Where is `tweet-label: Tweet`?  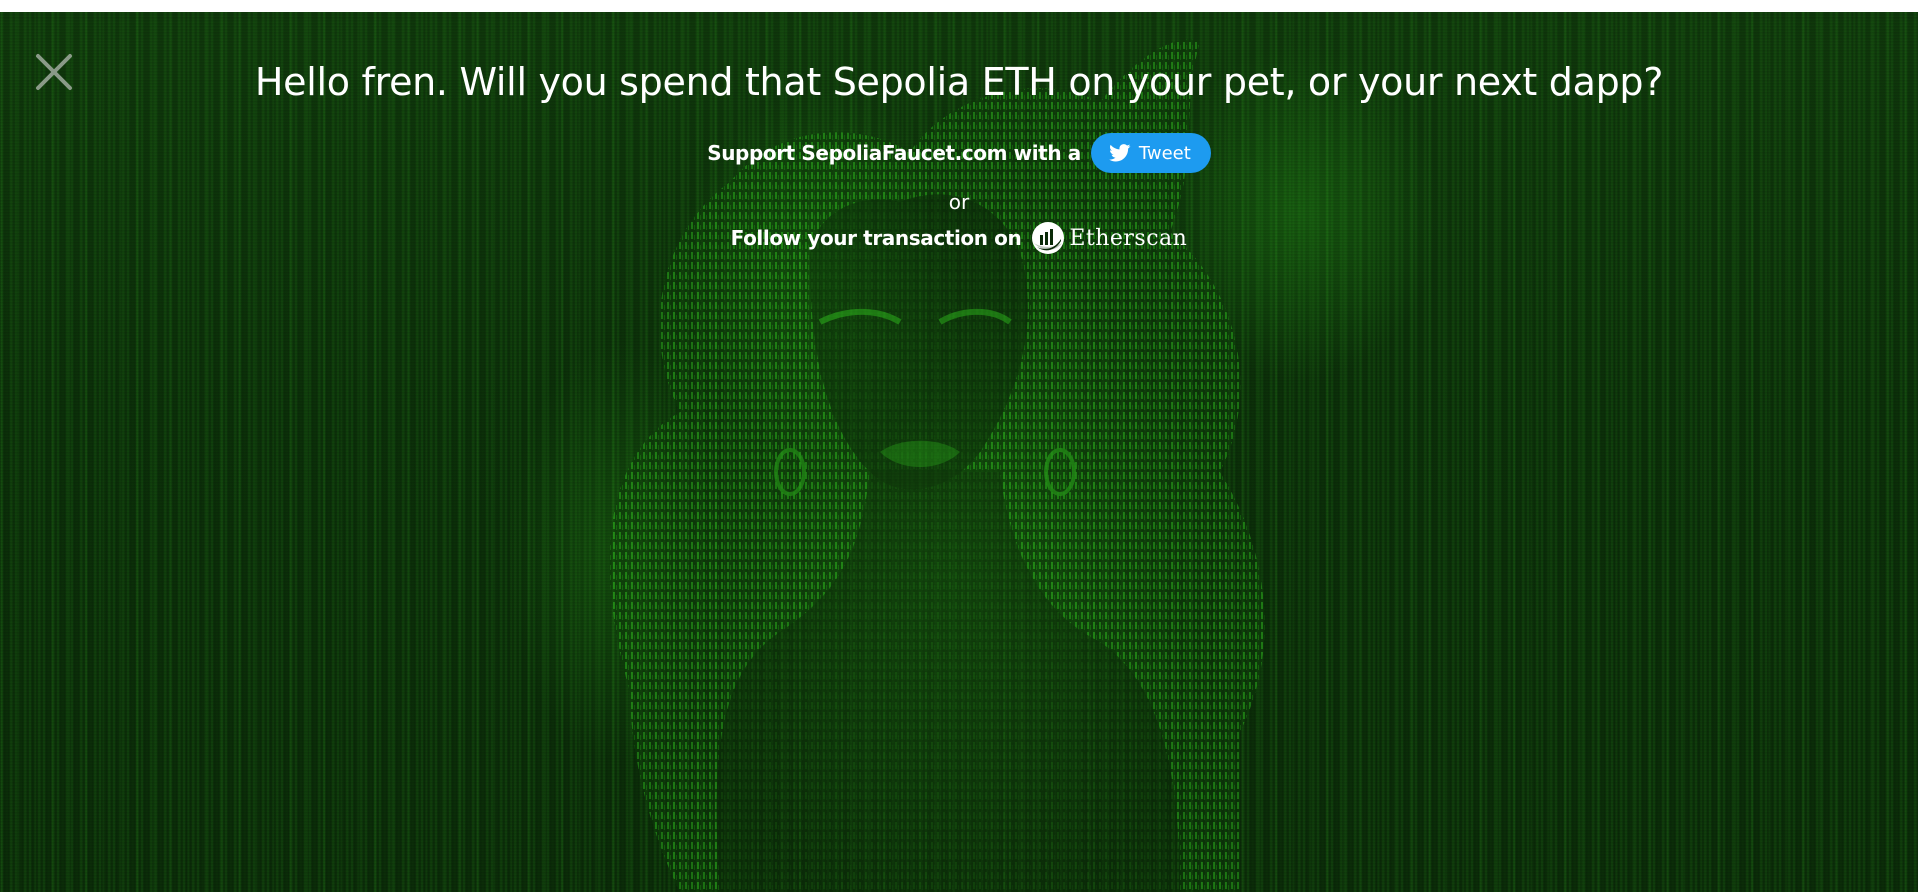 tweet-label: Tweet is located at coordinates (1164, 153).